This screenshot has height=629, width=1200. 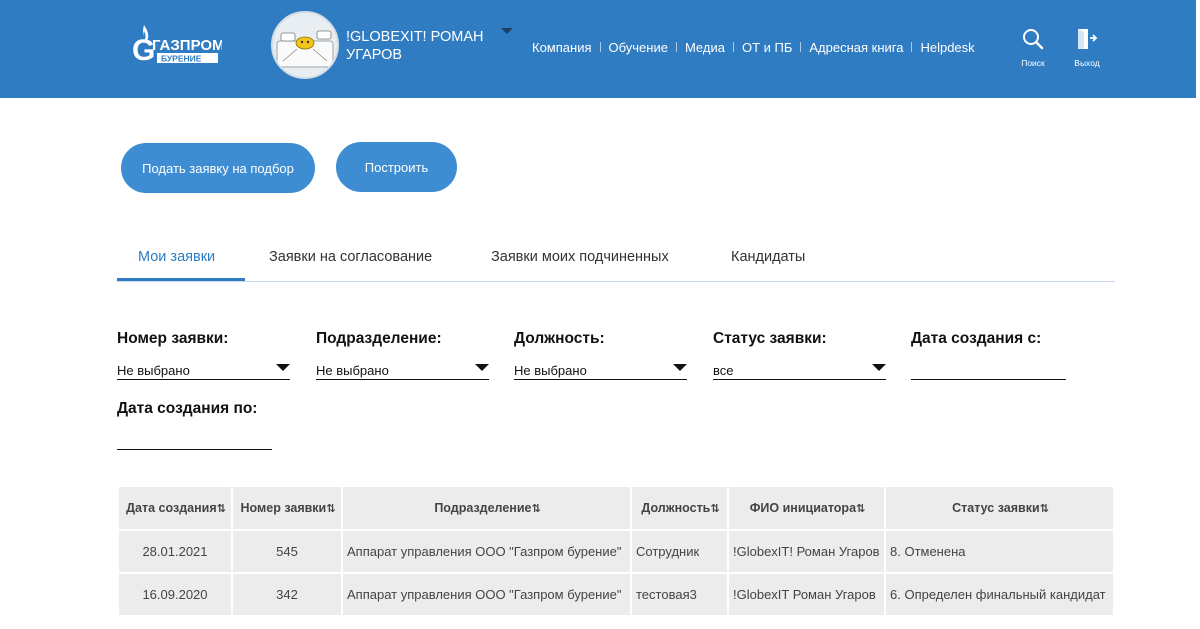 What do you see at coordinates (976, 338) in the screenshot?
I see `date-from-label: Дата создания с:` at bounding box center [976, 338].